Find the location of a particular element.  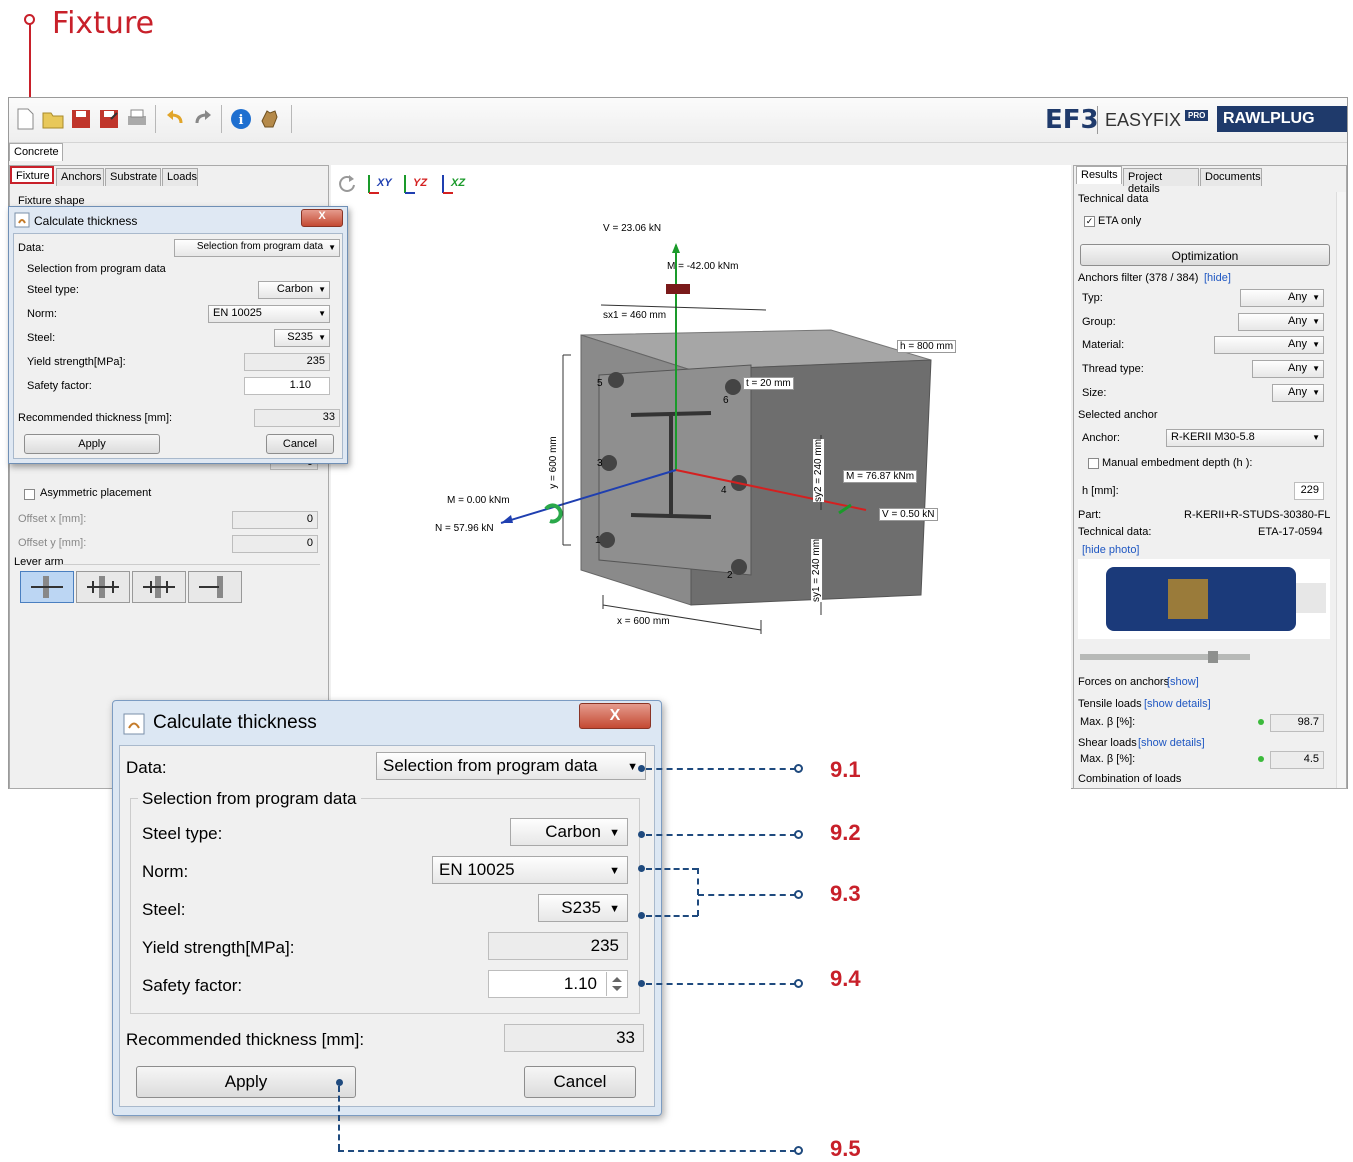

anchor-label: Anchor: is located at coordinates (1101, 438).